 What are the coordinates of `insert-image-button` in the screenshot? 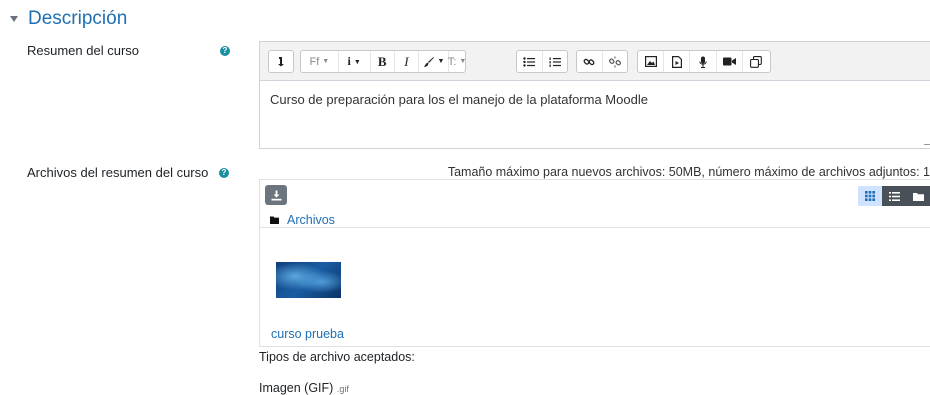 It's located at (650, 61).